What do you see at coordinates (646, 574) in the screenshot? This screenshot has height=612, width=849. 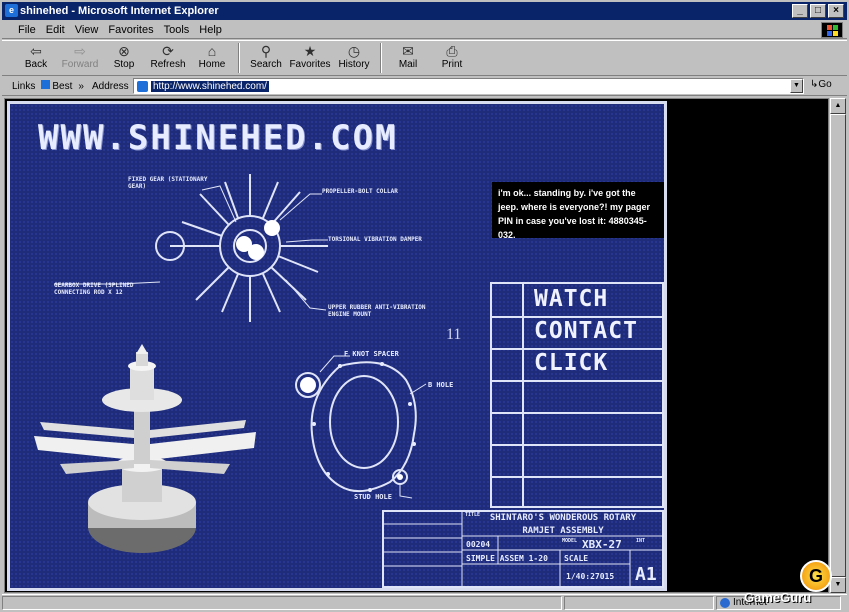 I see `title-block-sheet: A1` at bounding box center [646, 574].